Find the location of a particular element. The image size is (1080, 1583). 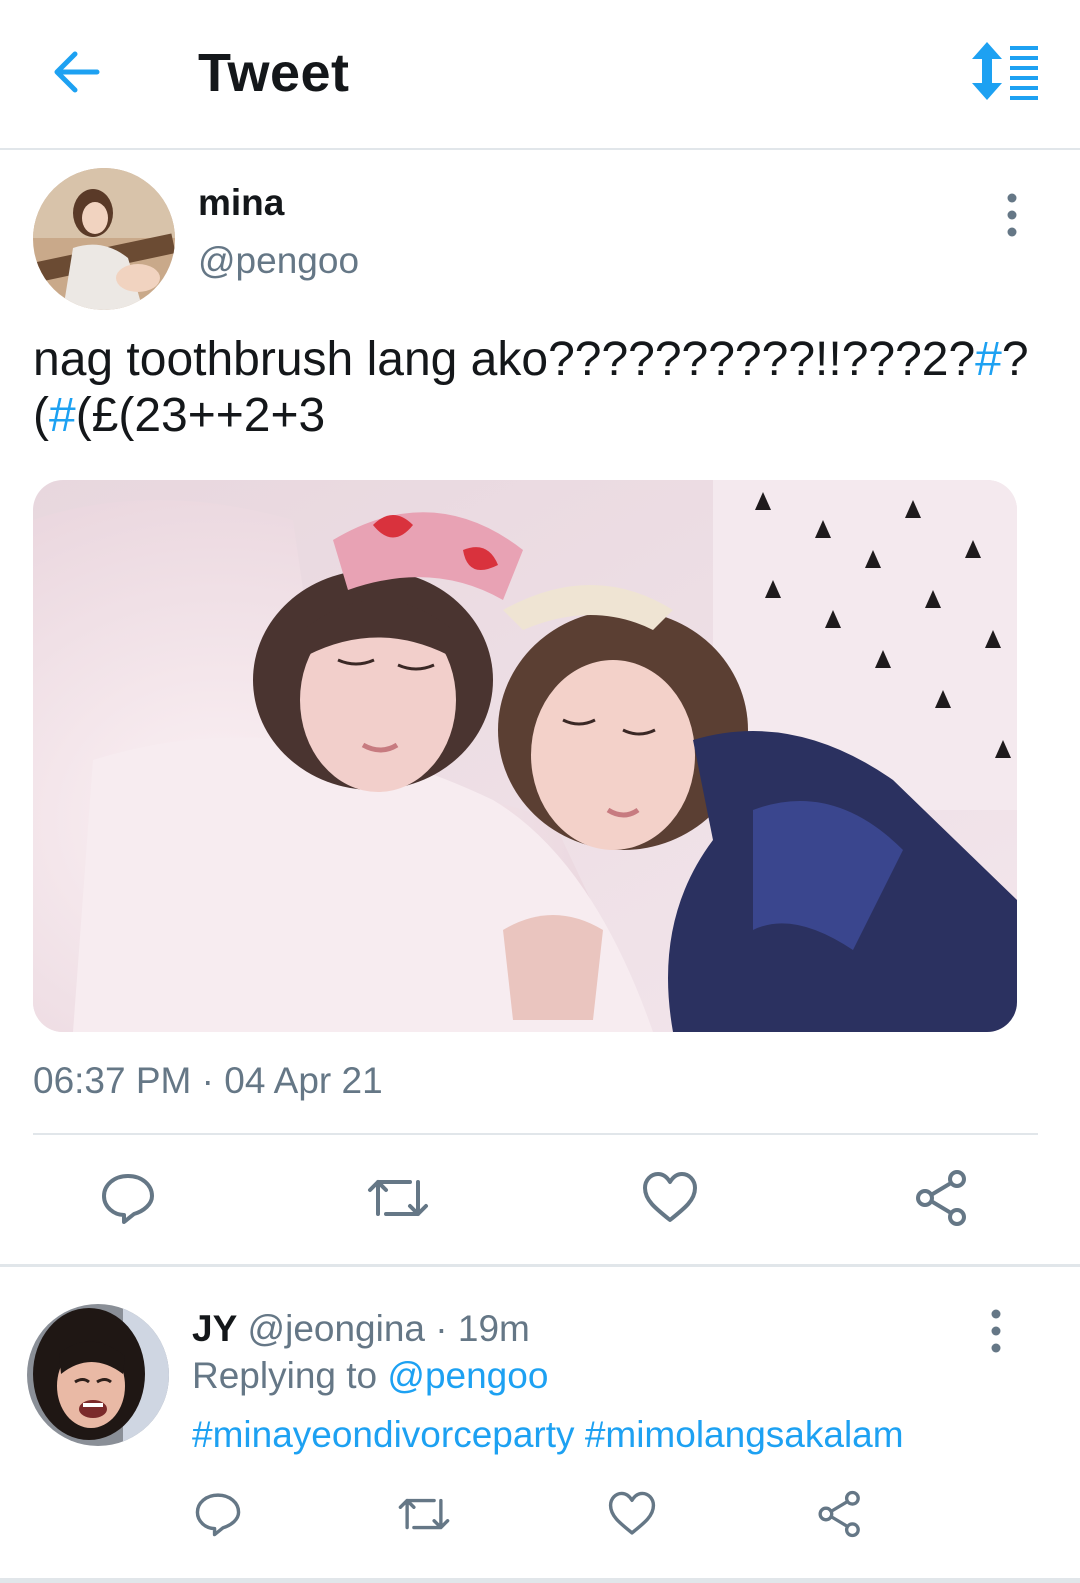

tweet-text-part: nag toothbrush lang ako??????????!!???2? is located at coordinates (504, 359).